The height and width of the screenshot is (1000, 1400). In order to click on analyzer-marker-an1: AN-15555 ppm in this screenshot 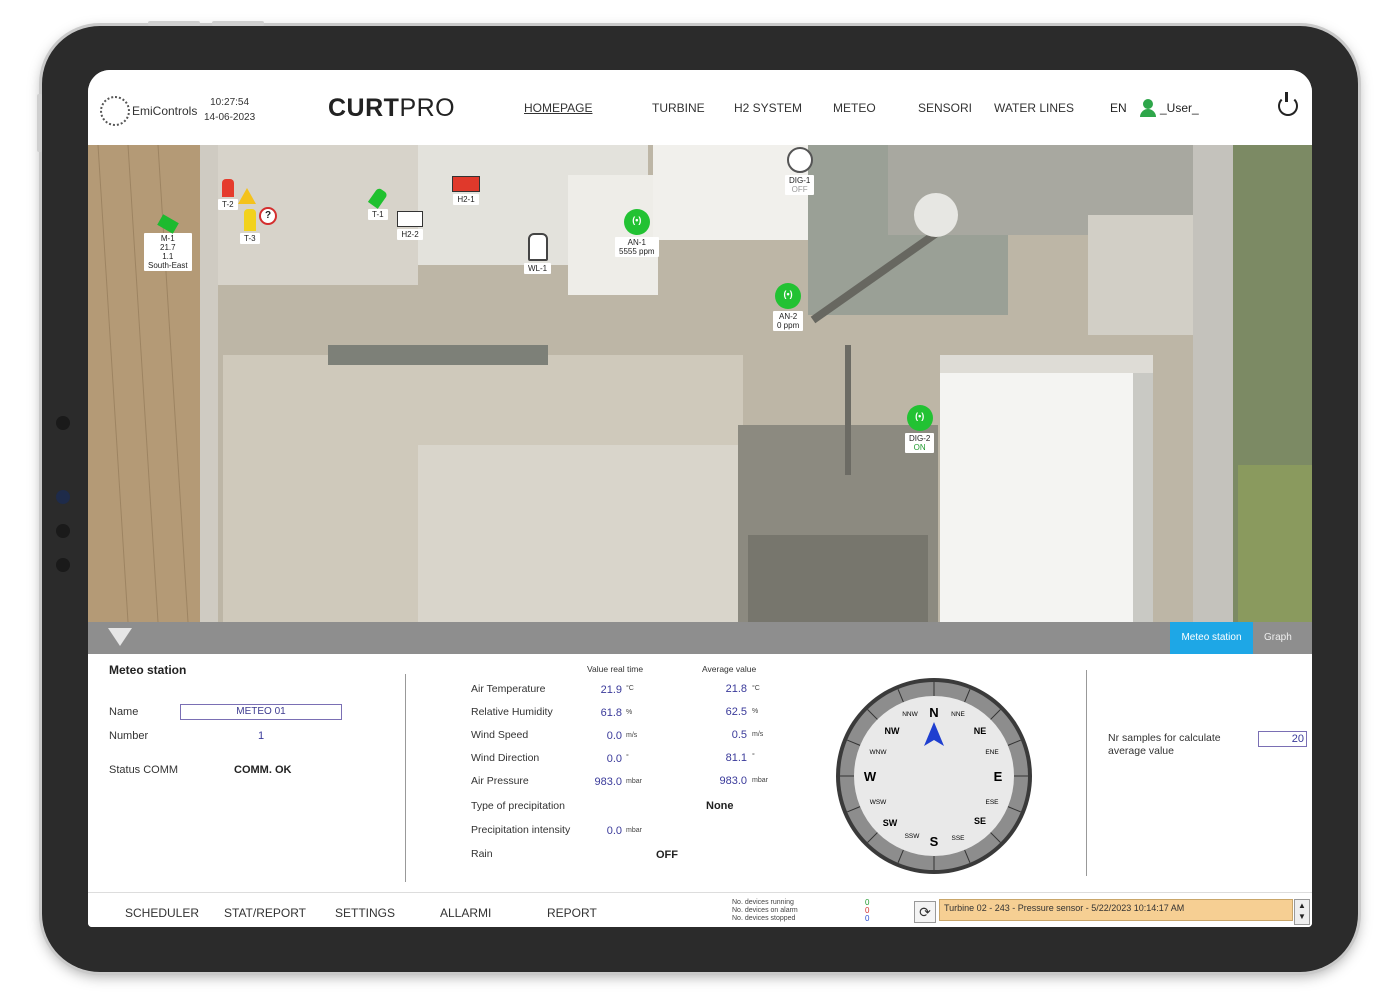, I will do `click(637, 233)`.